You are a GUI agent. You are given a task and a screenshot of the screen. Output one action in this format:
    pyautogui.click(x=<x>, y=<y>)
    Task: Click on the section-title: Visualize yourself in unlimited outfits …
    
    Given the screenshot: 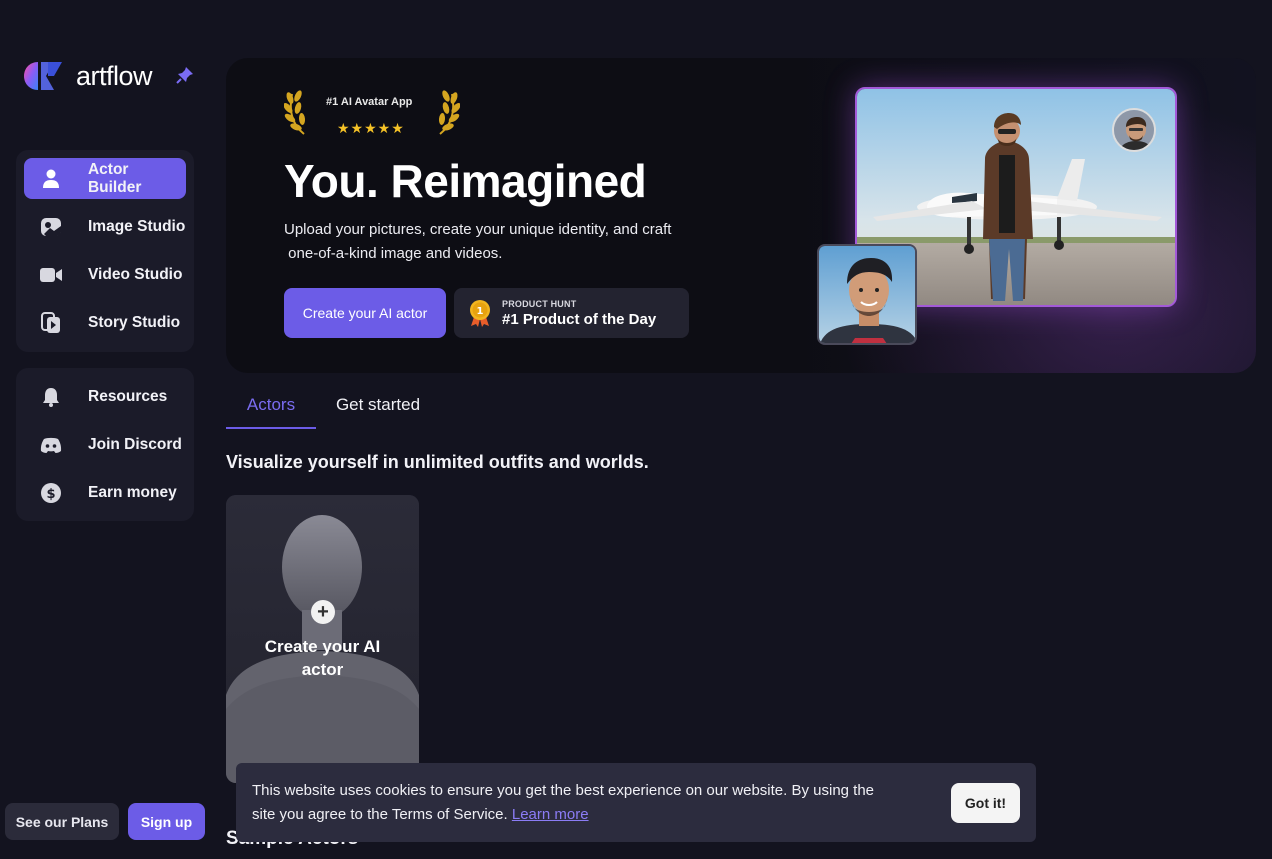 What is the action you would take?
    pyautogui.click(x=437, y=462)
    